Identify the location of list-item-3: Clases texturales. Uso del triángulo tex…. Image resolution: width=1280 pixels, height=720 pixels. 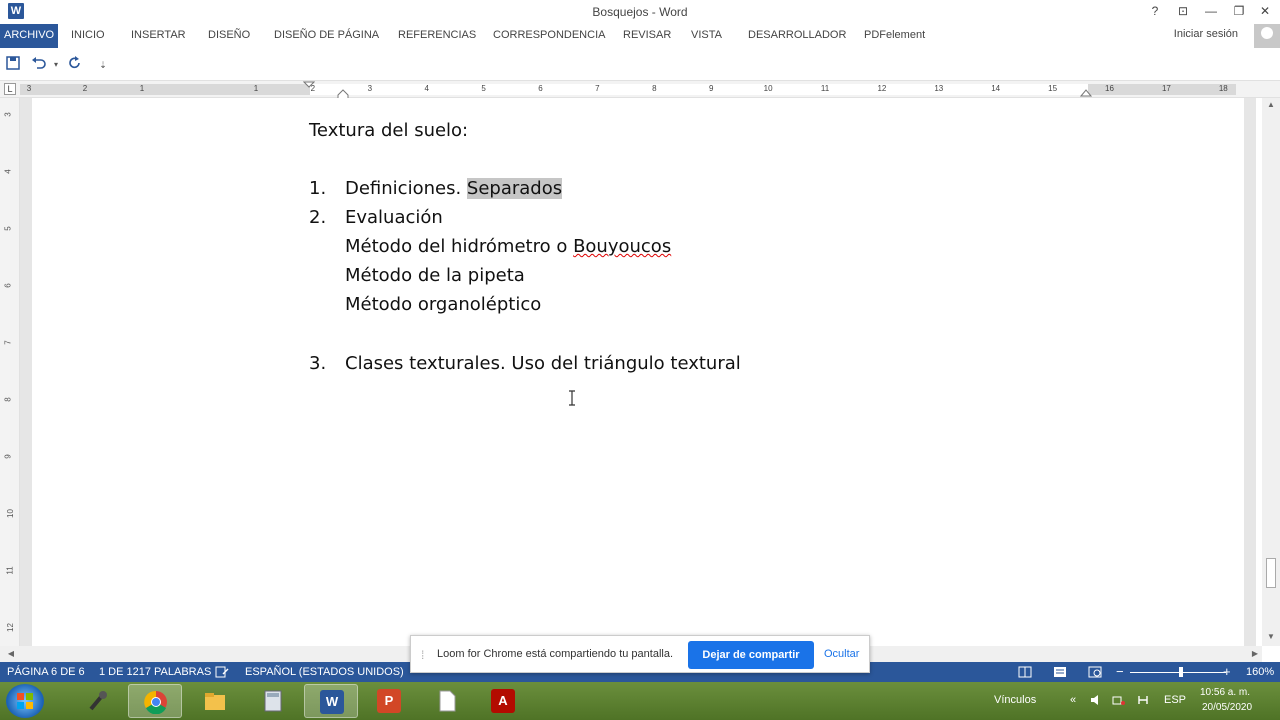
(543, 363).